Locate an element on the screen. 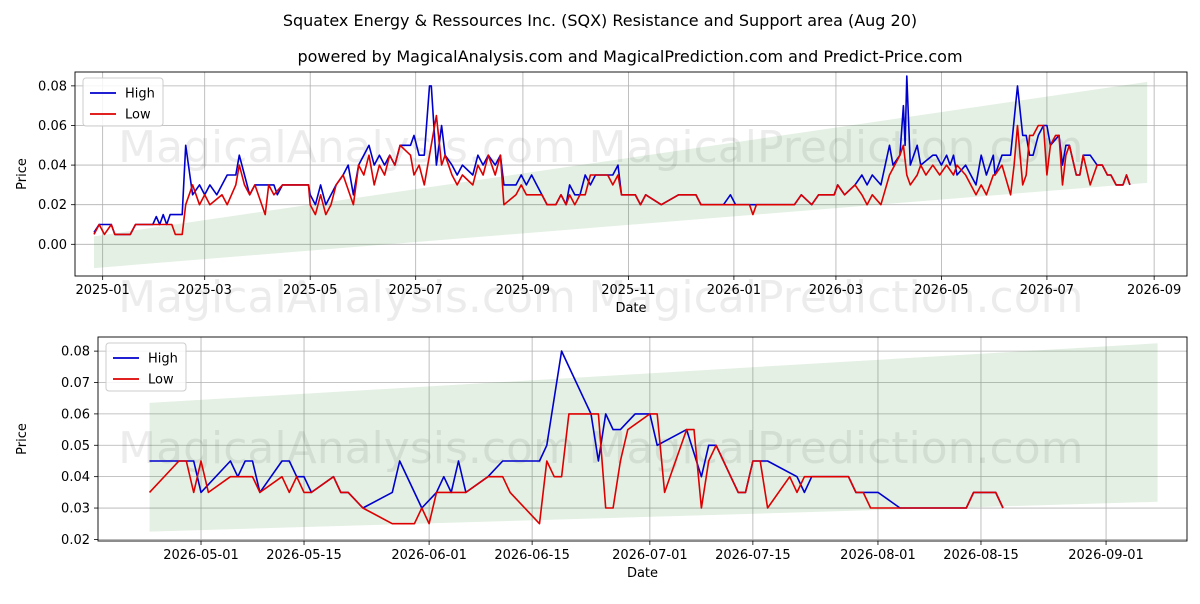  y-tick-label: 0.00 is located at coordinates (52, 245).